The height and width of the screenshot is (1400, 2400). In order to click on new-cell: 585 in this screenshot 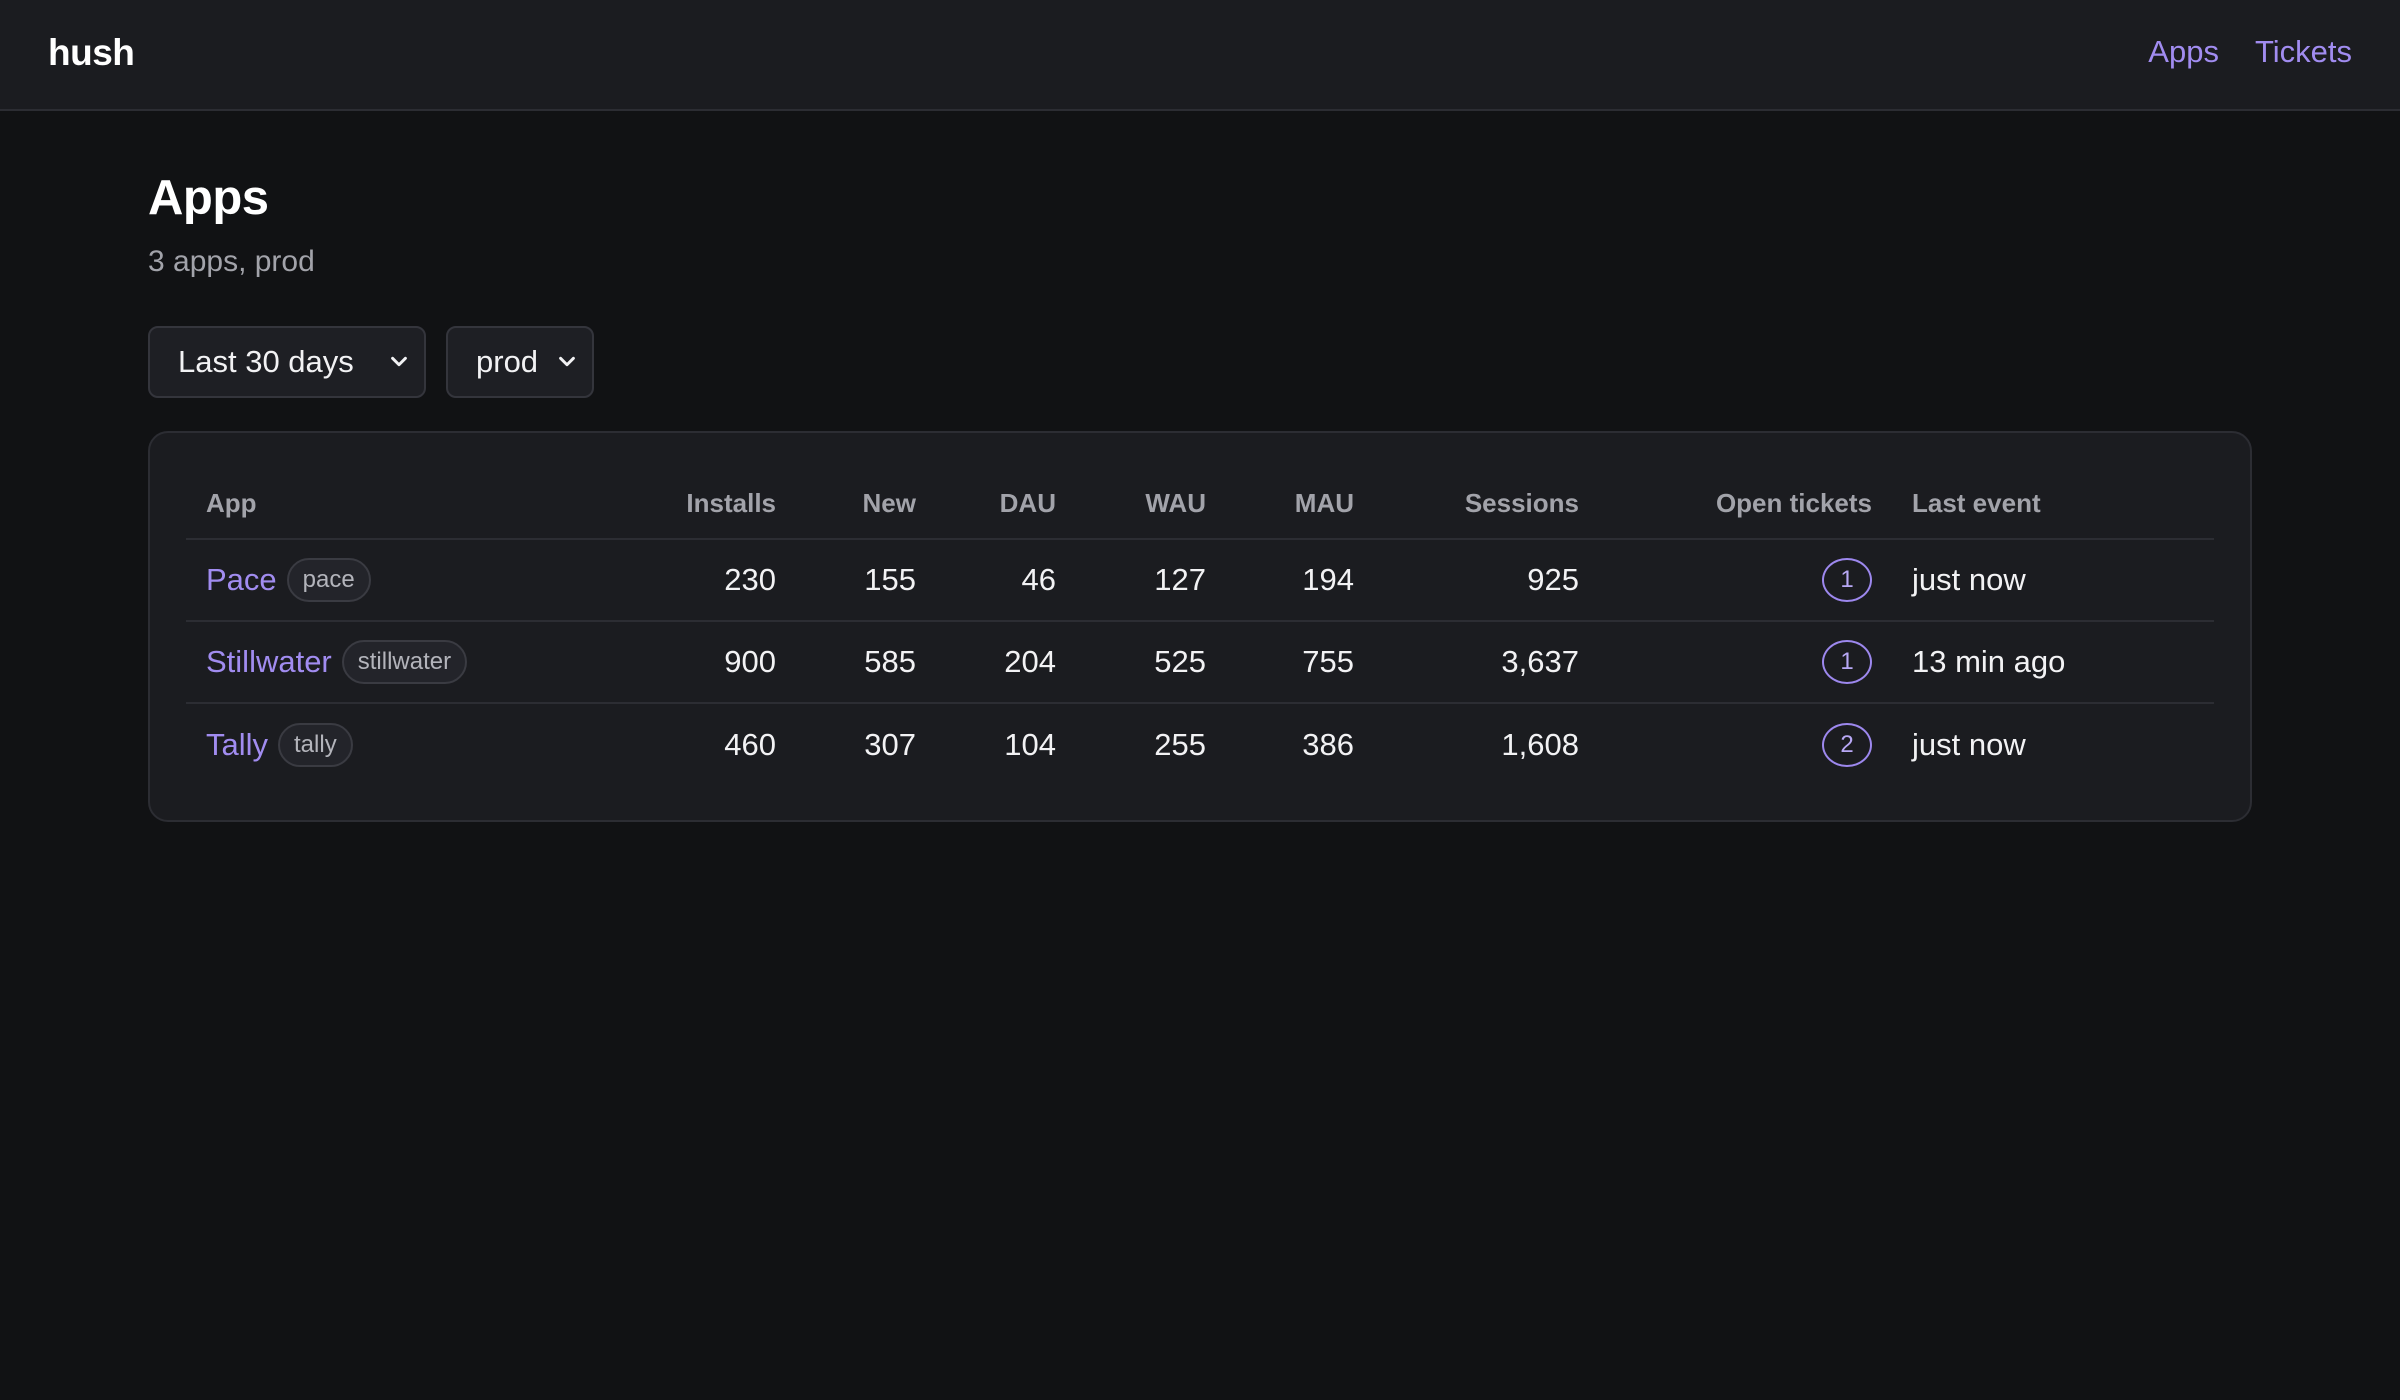, I will do `click(866, 662)`.